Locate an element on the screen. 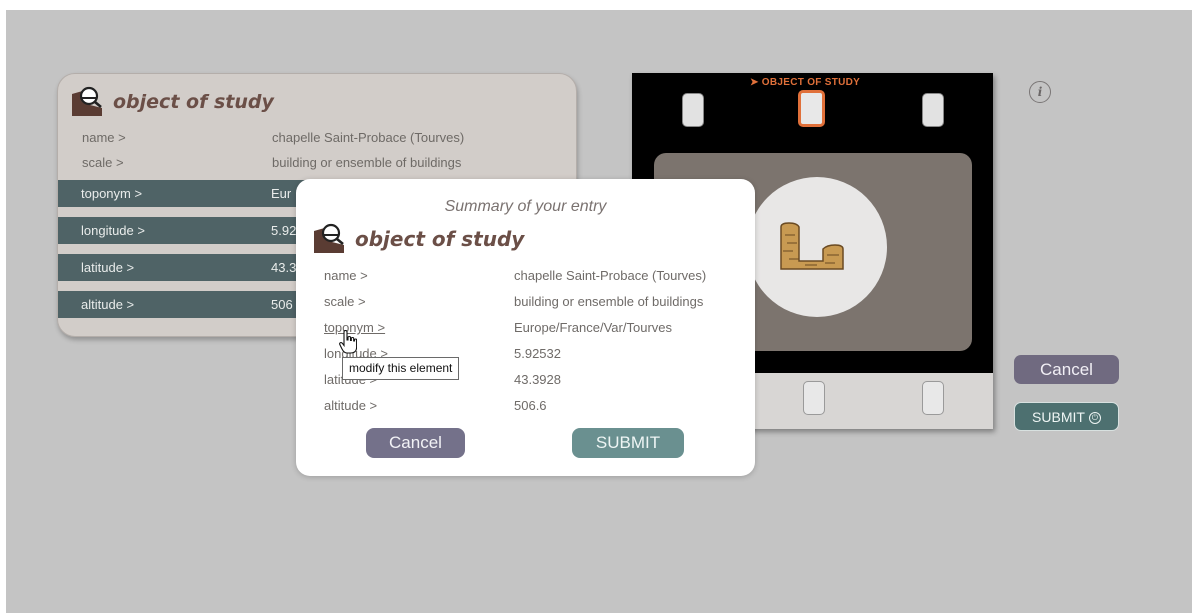 This screenshot has height=613, width=1192. dialog-subtitle: Summary of your entry is located at coordinates (525, 206).